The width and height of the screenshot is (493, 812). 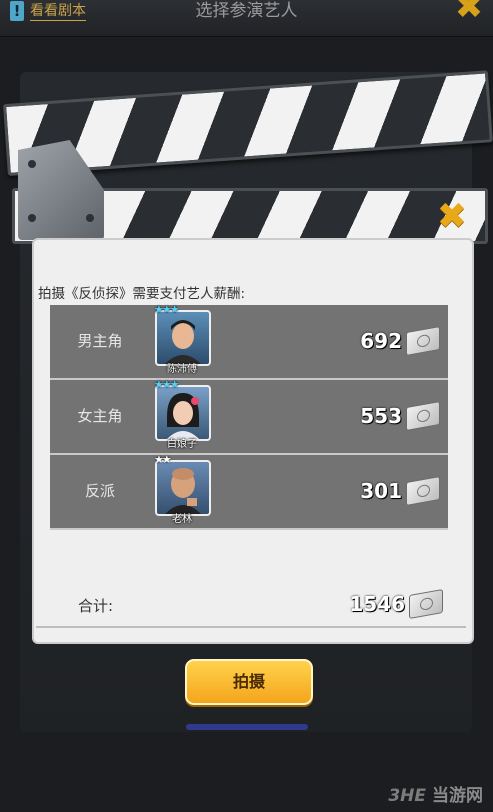 I want to click on actor-name: 老林, so click(x=182, y=519).